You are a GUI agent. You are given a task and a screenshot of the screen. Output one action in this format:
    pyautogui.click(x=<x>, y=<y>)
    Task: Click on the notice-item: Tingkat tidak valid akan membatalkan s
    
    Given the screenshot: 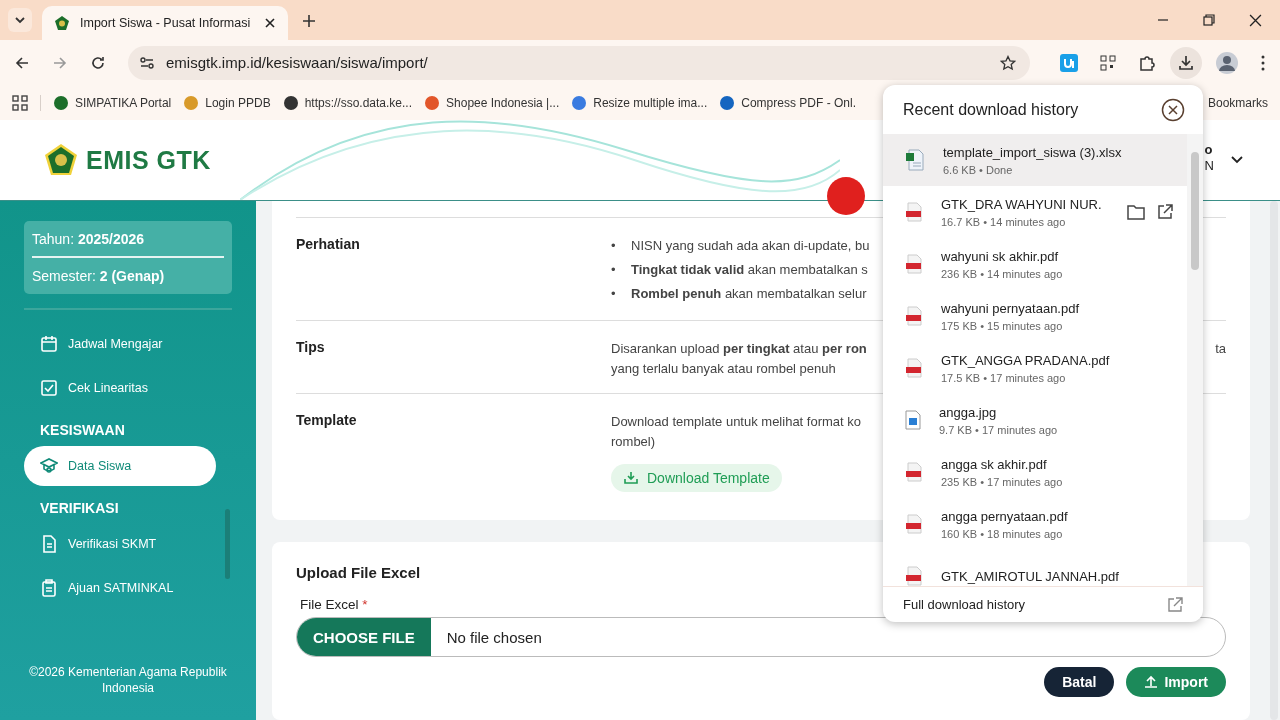 What is the action you would take?
    pyautogui.click(x=749, y=270)
    